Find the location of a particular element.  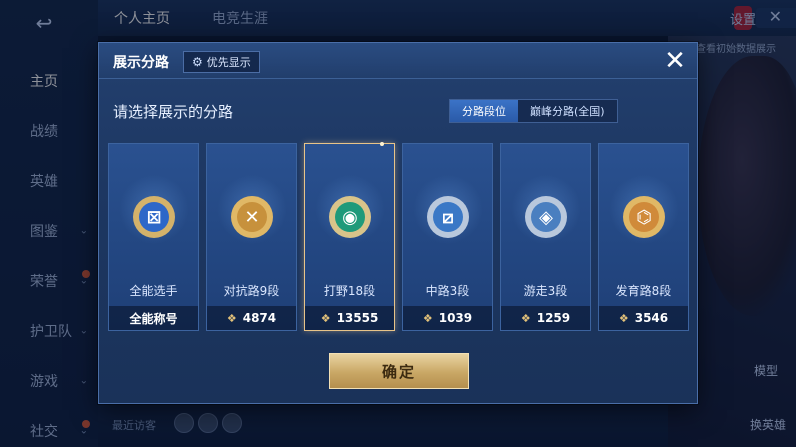

lane-card-footer: ❖ 3546 is located at coordinates (643, 318).